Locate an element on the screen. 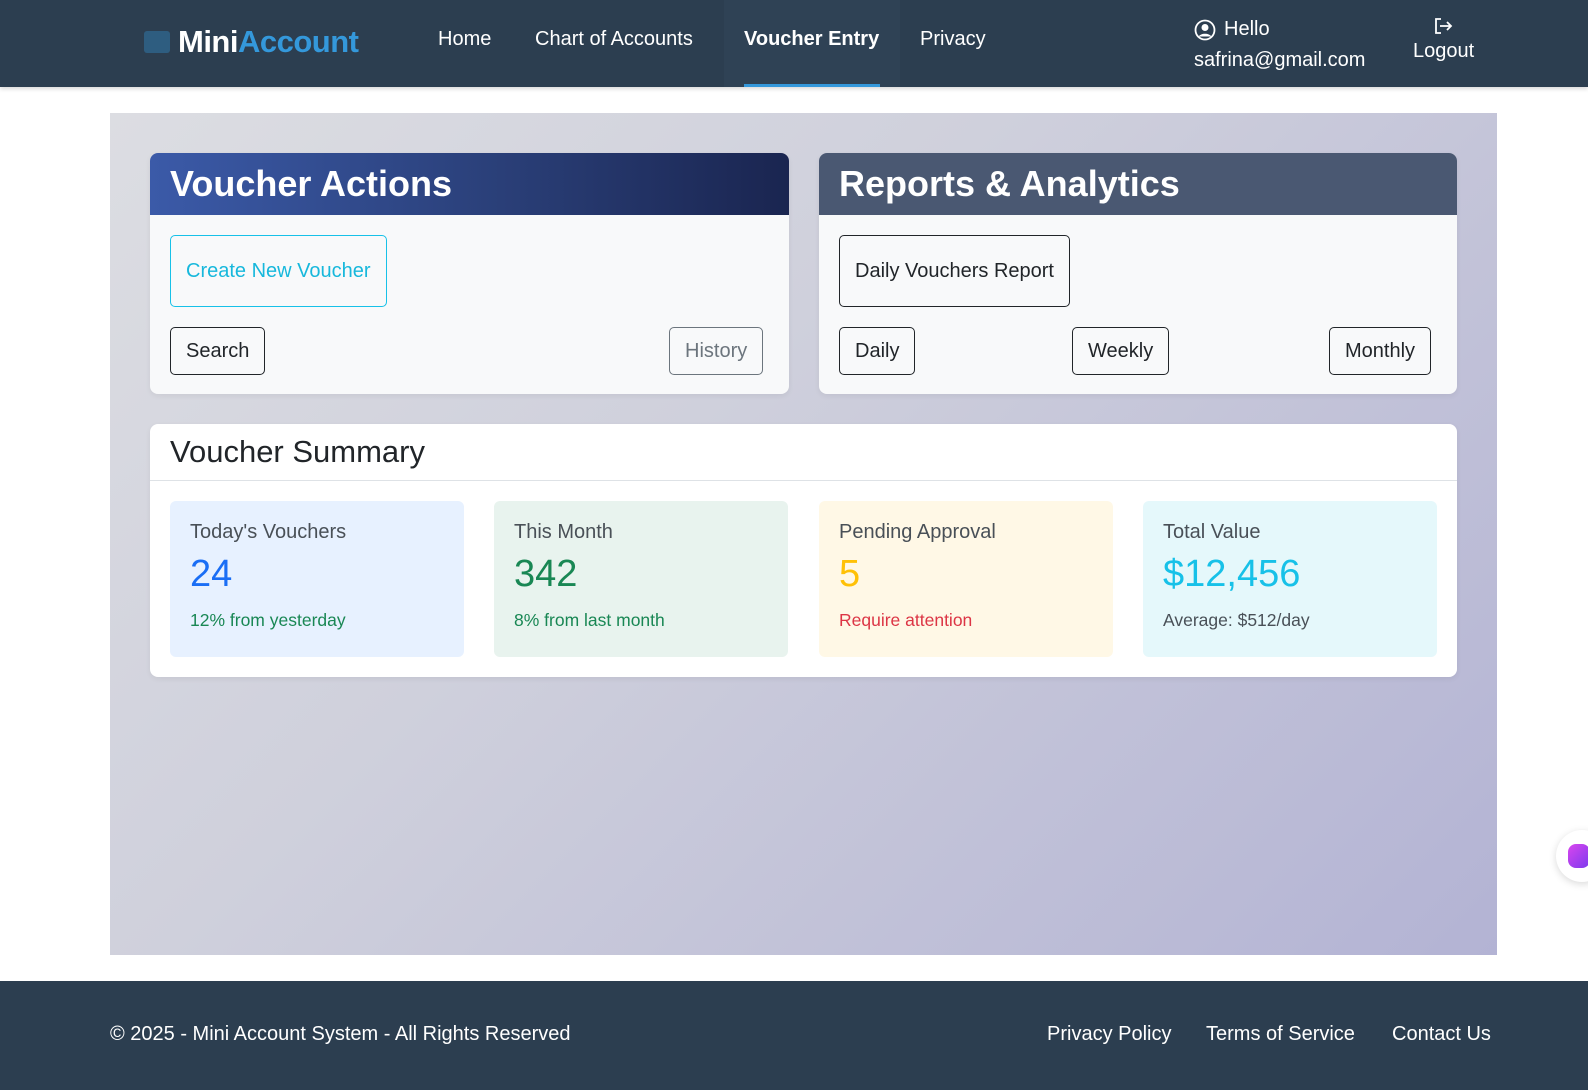  stat-note: Average: $512/day is located at coordinates (1236, 620).